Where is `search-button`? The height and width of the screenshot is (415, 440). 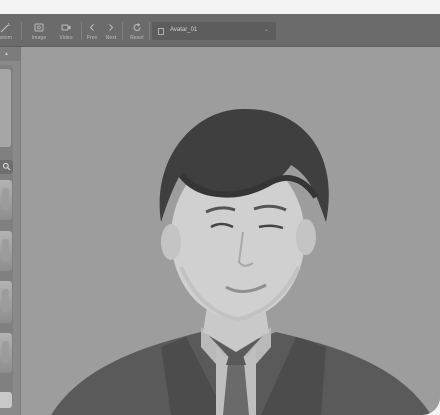
search-button is located at coordinates (6, 167).